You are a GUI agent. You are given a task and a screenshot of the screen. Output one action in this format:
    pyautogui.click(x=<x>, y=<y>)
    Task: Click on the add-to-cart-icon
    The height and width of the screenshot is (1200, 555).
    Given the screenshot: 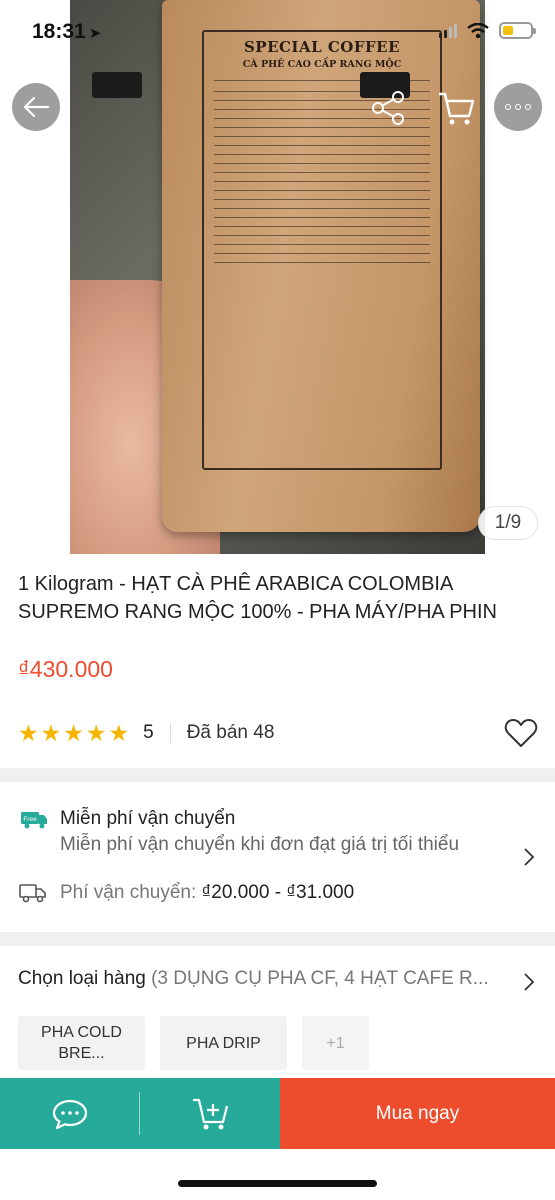 What is the action you would take?
    pyautogui.click(x=211, y=1113)
    